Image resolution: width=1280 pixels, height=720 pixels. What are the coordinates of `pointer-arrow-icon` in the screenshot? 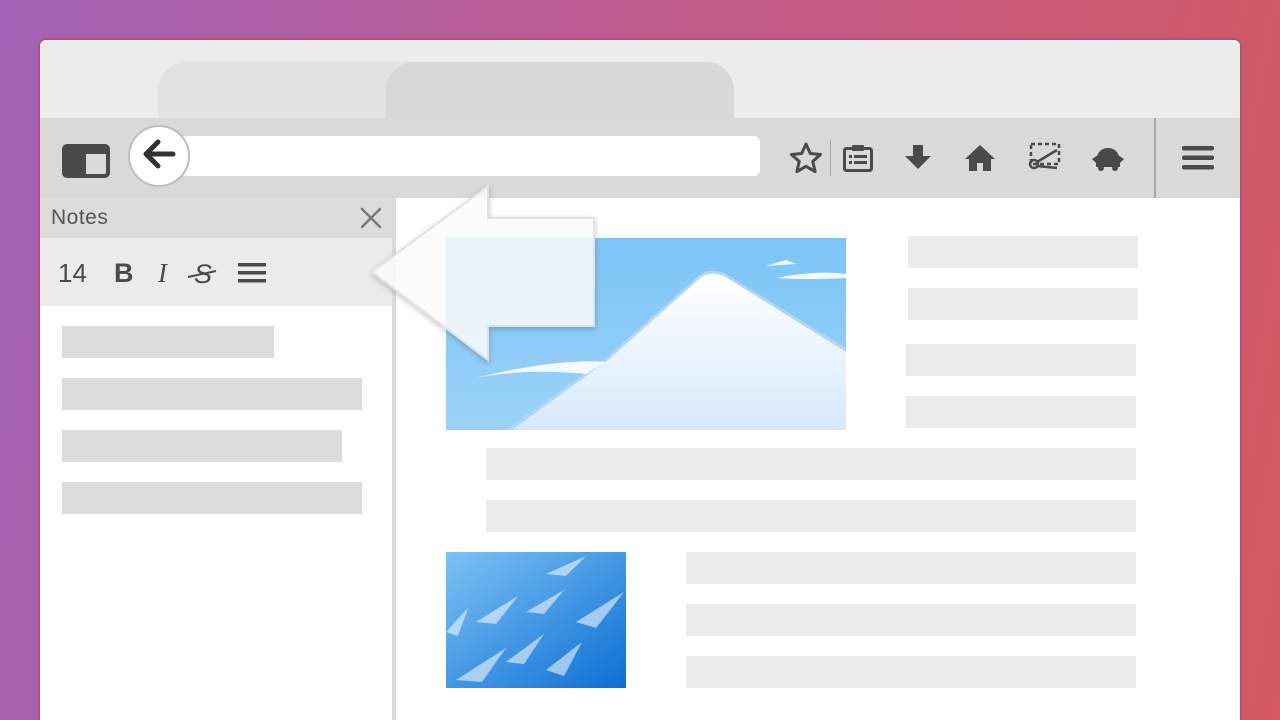 It's located at (482, 273).